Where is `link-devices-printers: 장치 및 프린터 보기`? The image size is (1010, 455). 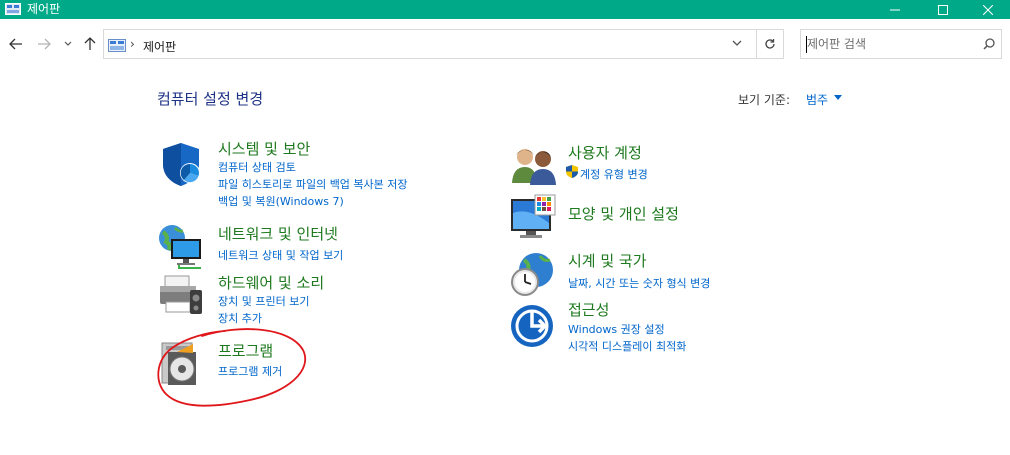 link-devices-printers: 장치 및 프린터 보기 is located at coordinates (263, 301).